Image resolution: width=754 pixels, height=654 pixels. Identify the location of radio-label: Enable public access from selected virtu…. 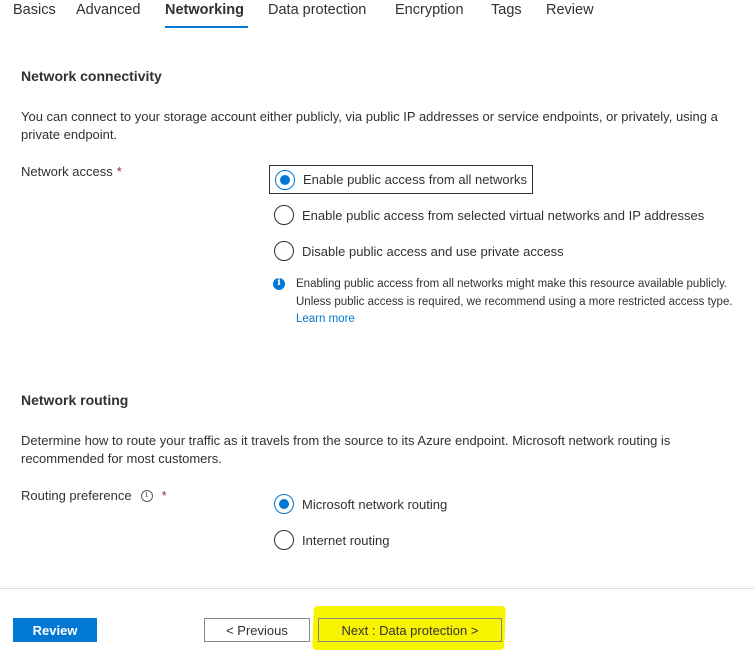
(503, 215).